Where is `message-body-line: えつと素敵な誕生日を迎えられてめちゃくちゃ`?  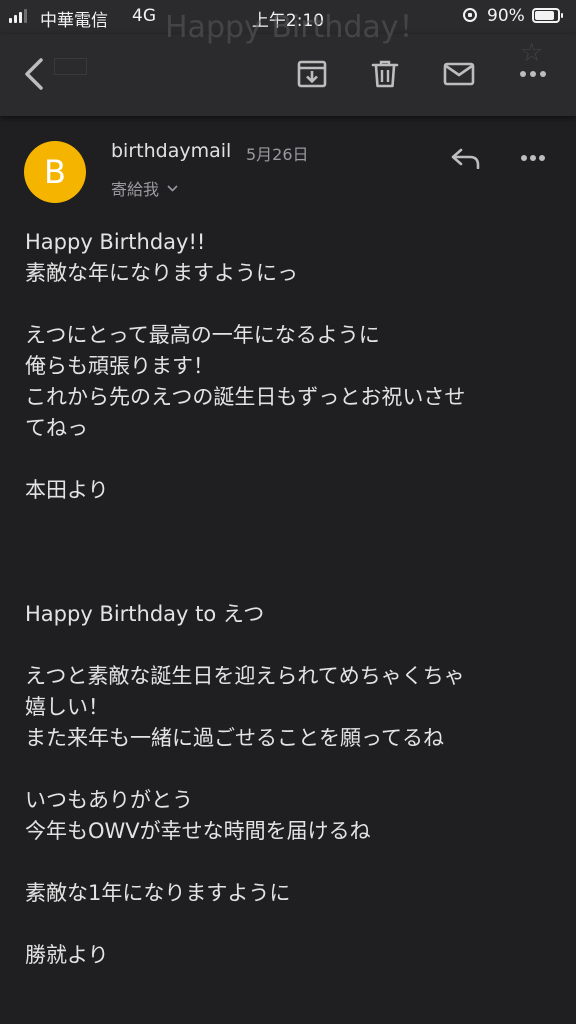
message-body-line: えつと素敵な誕生日を迎えられてめちゃくちゃ is located at coordinates (245, 676).